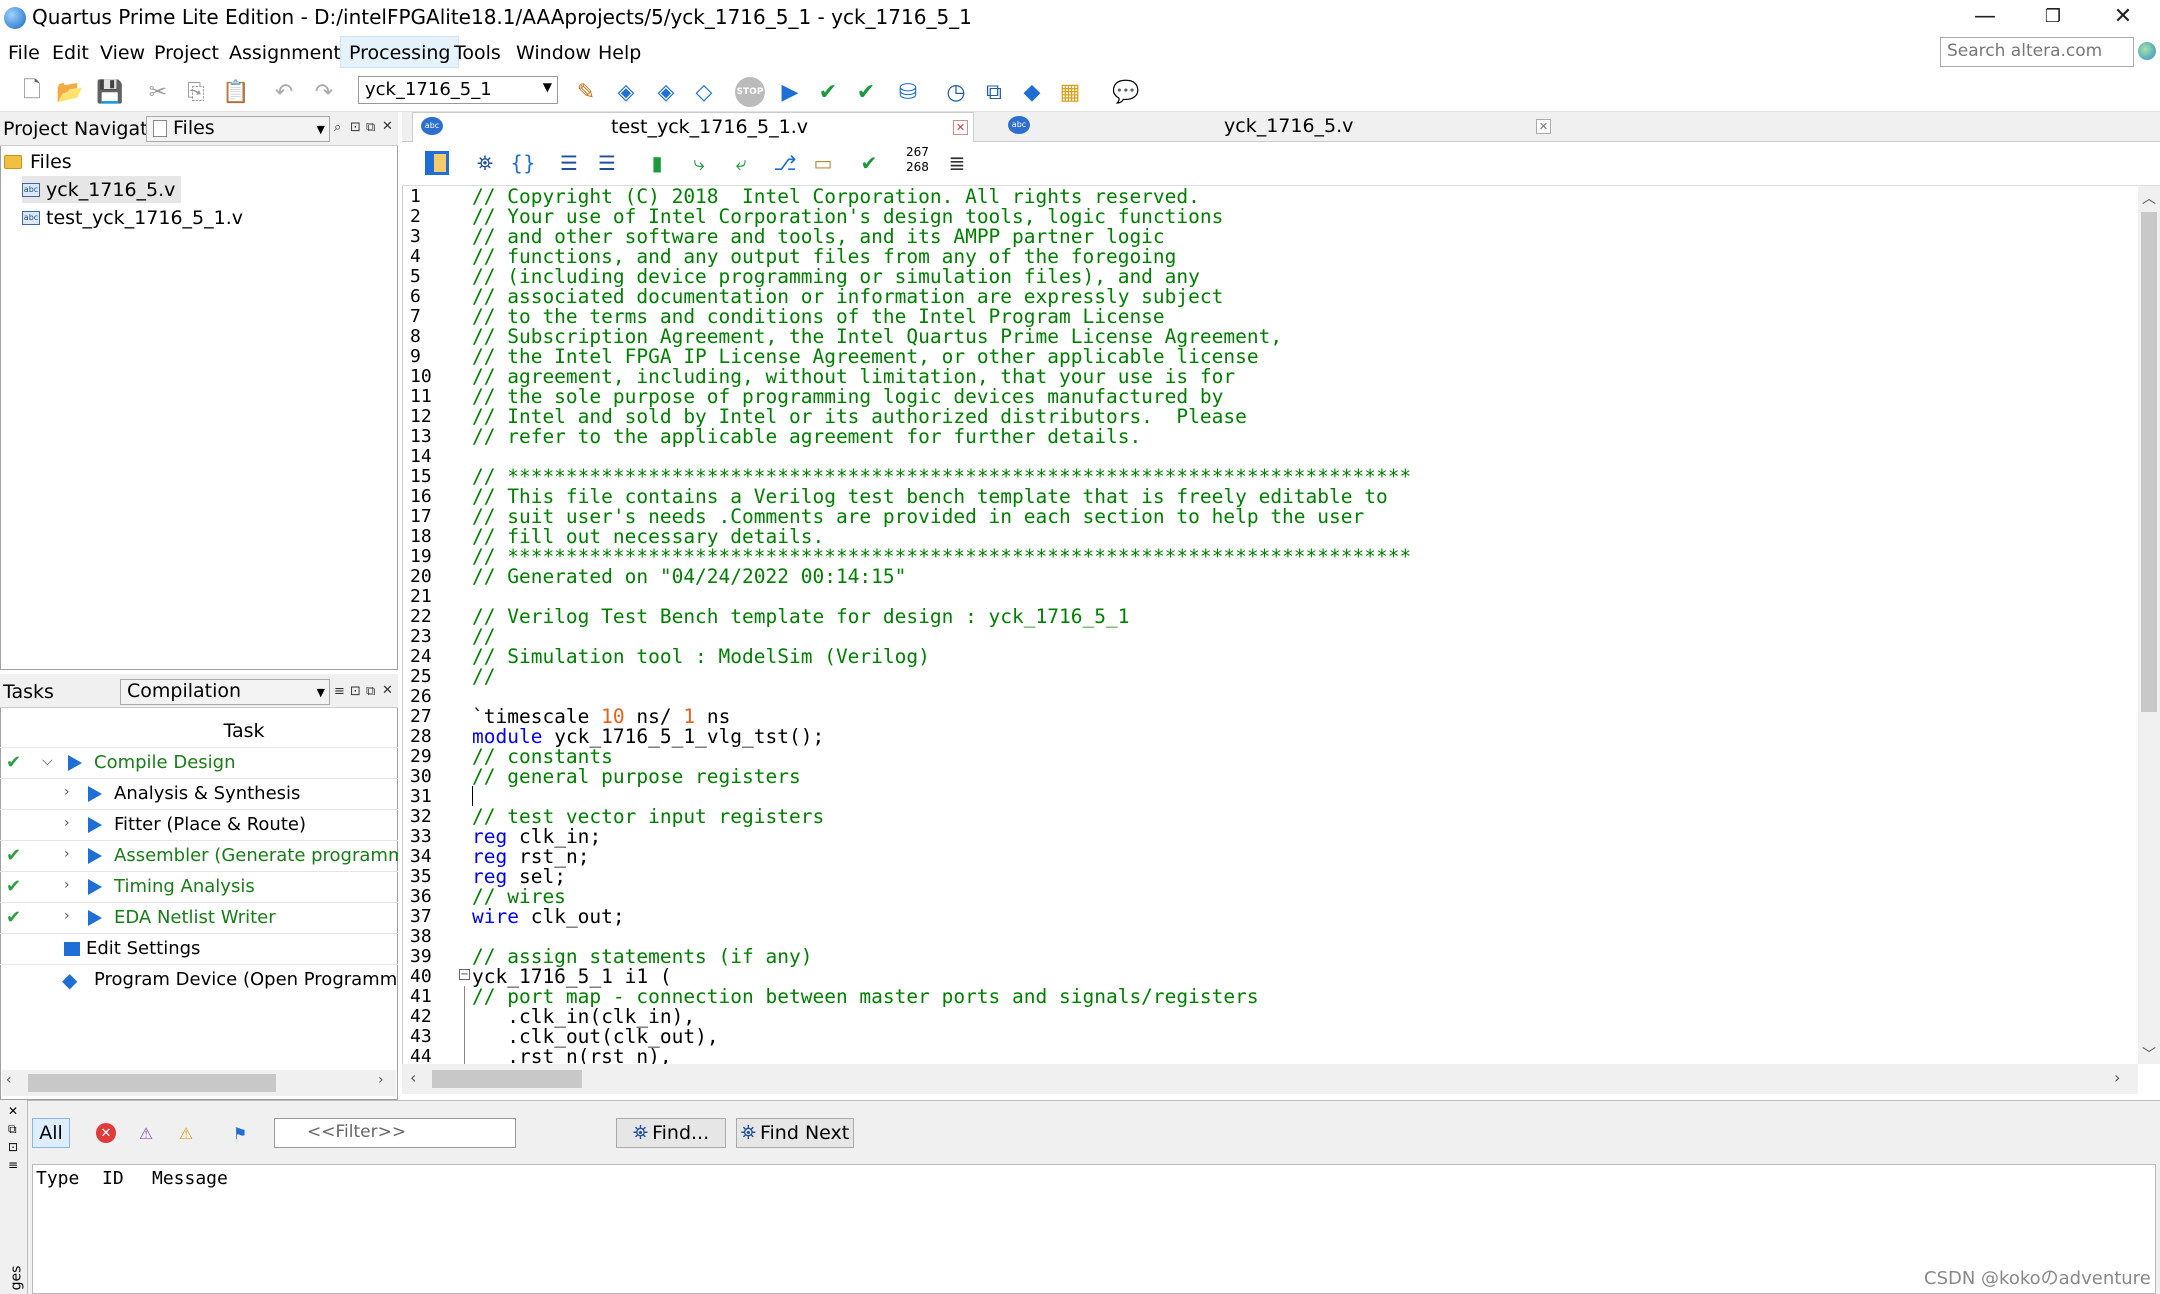 The image size is (2160, 1294). I want to click on open-folder-icon: 📂, so click(70, 92).